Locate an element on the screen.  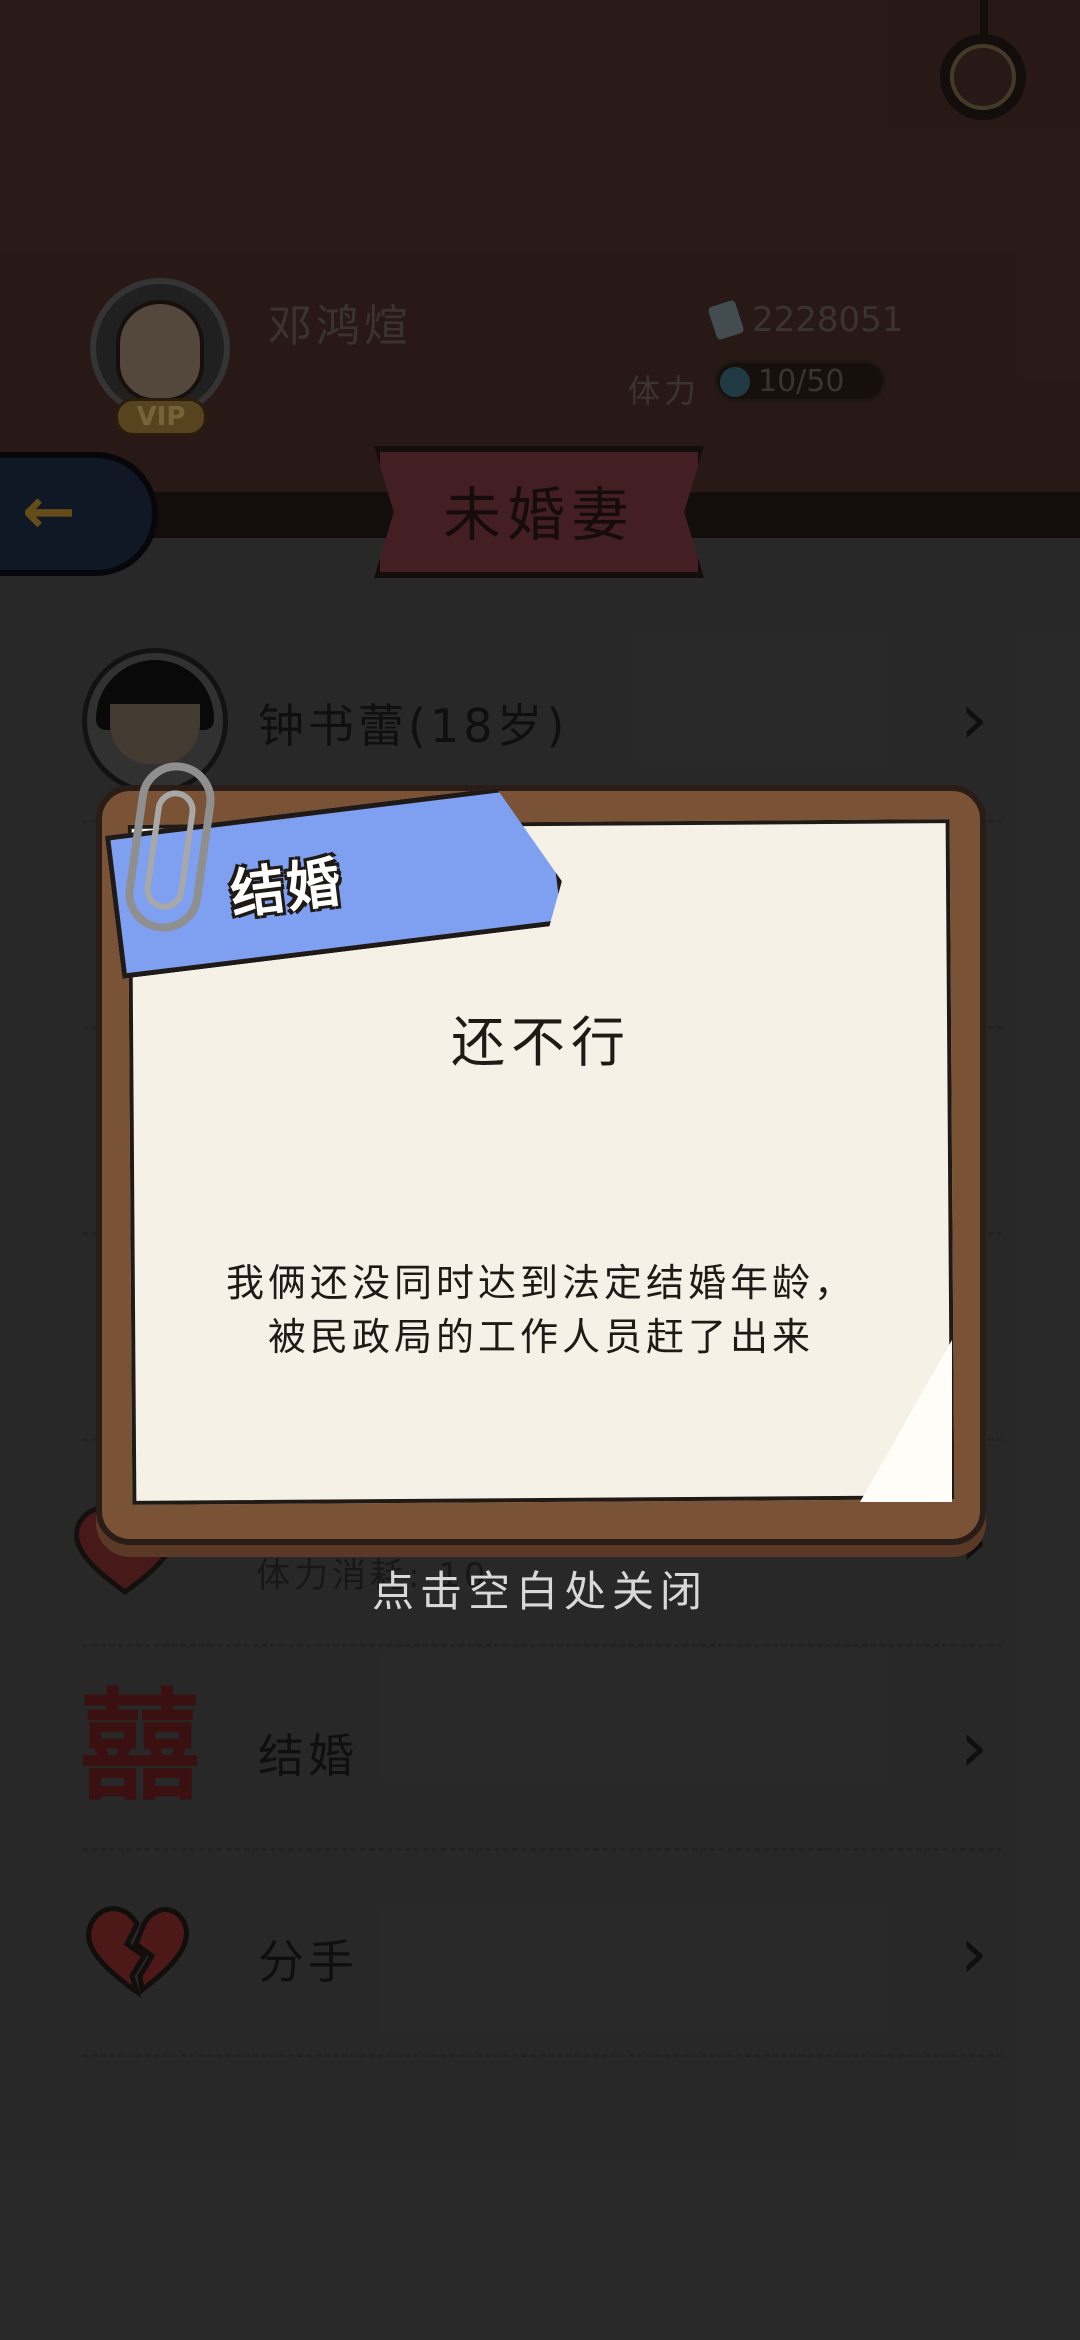
modal-message-line1: 我俩还没同时达到法定结婚年龄， is located at coordinates (540, 1283).